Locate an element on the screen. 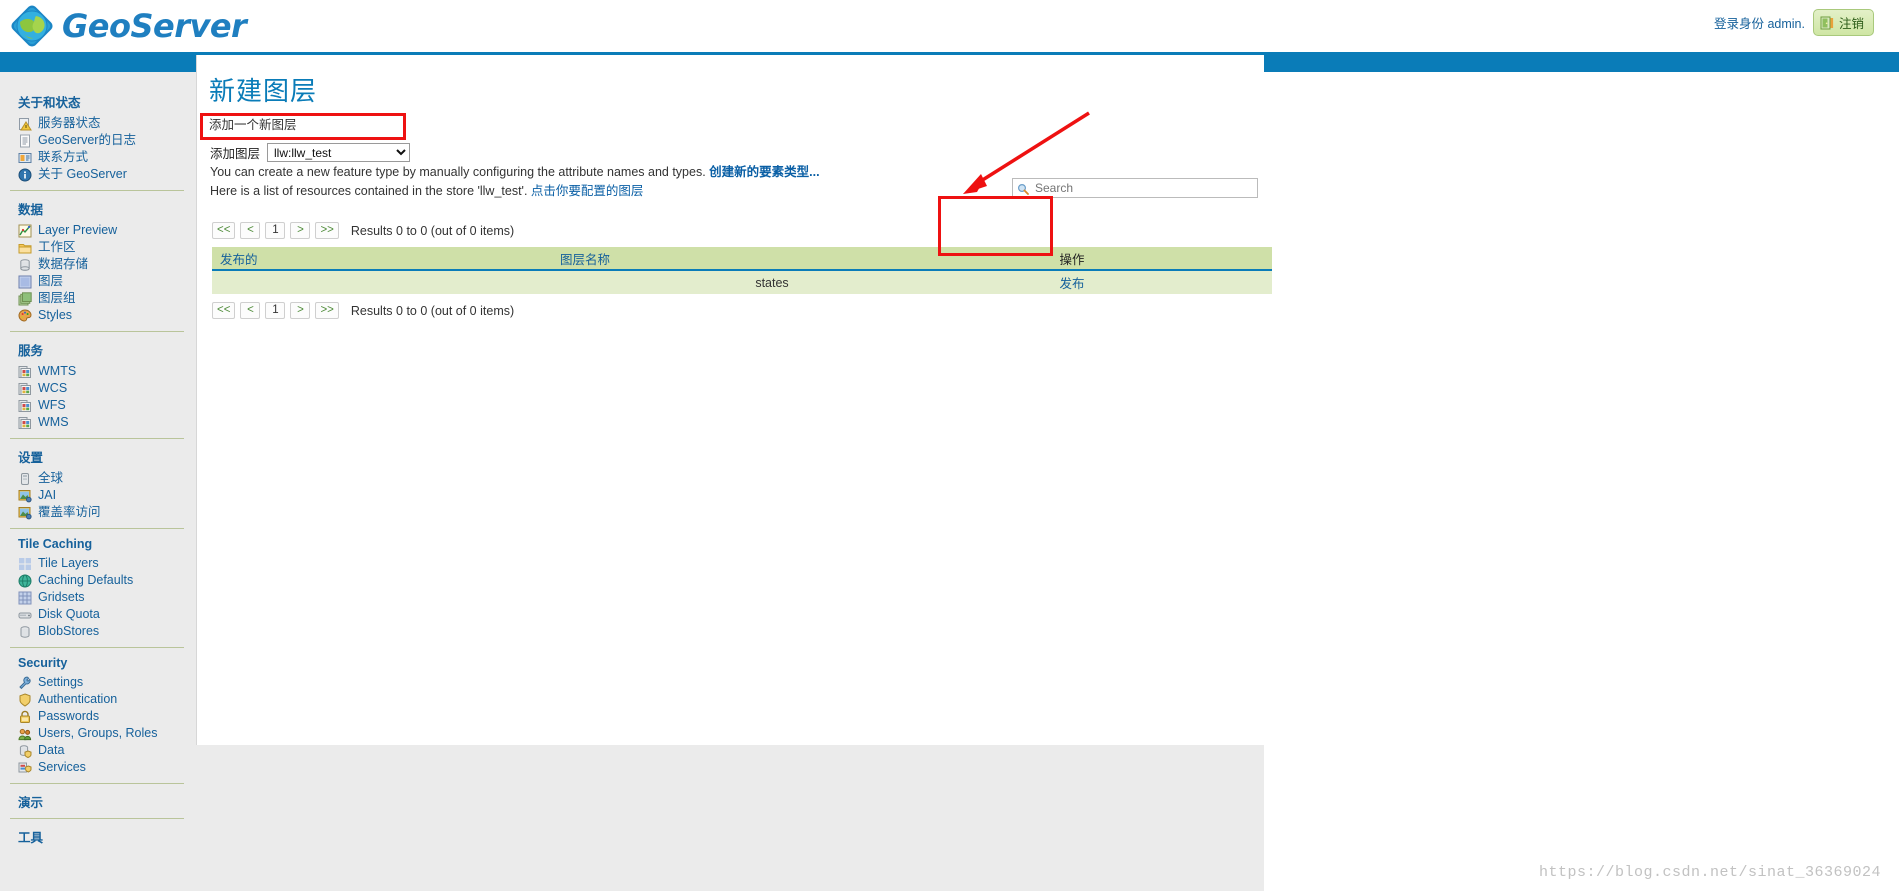 This screenshot has width=1899, height=891. column-header-published: 发布的 is located at coordinates (382, 259).